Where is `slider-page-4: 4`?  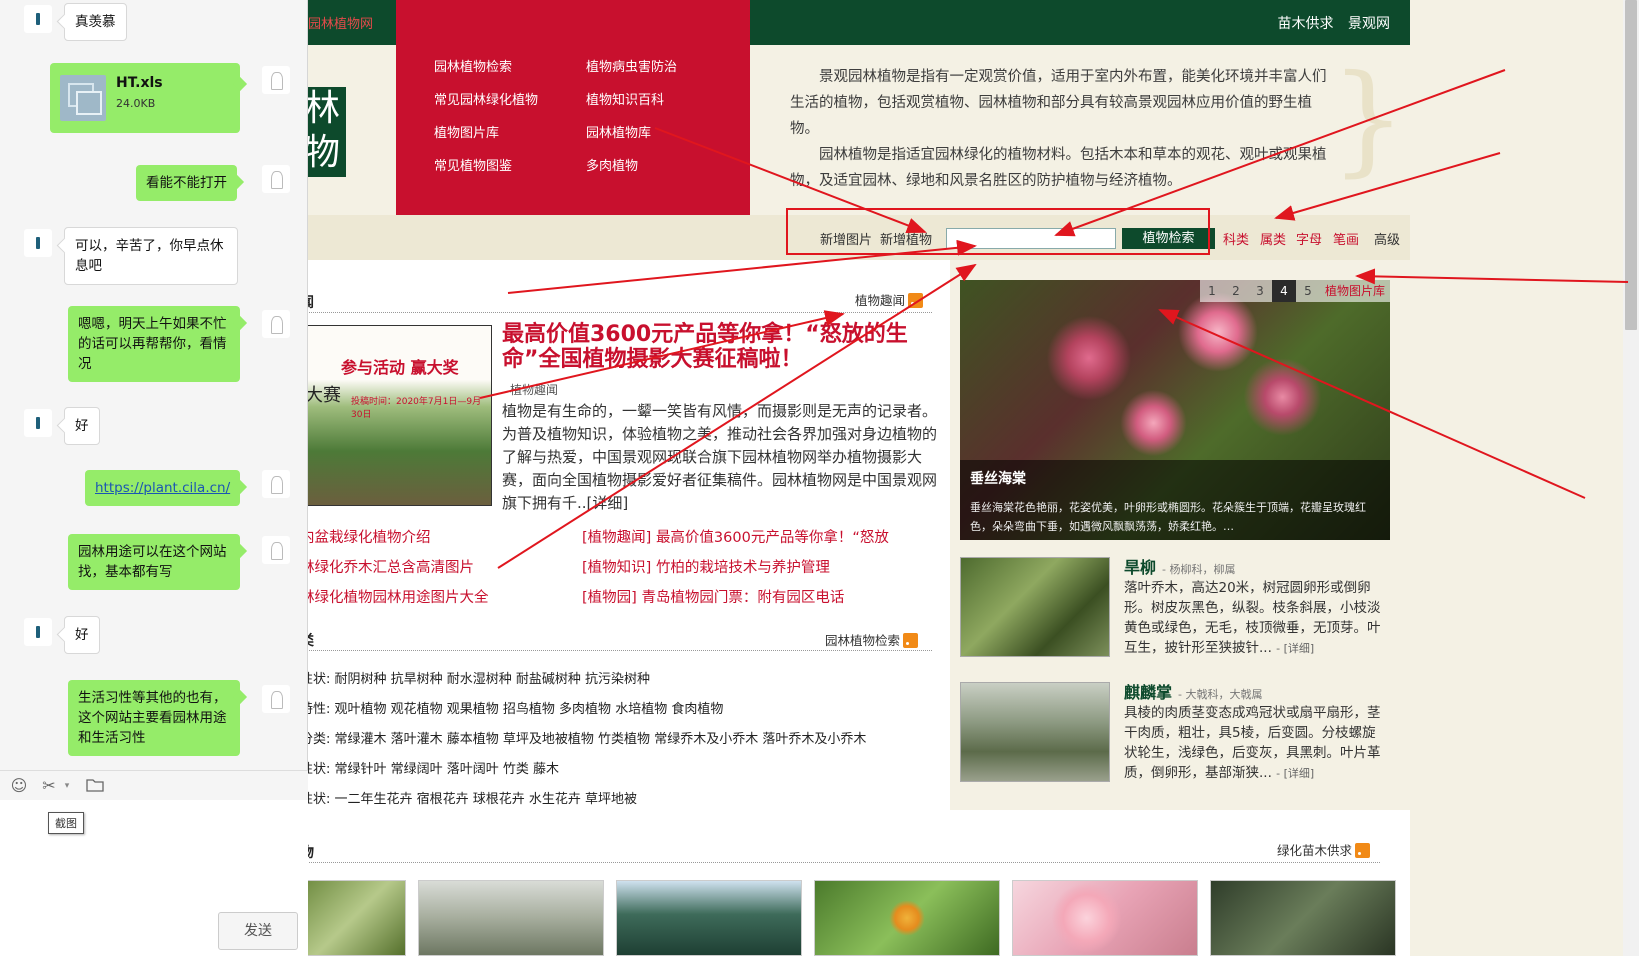 slider-page-4: 4 is located at coordinates (1283, 291).